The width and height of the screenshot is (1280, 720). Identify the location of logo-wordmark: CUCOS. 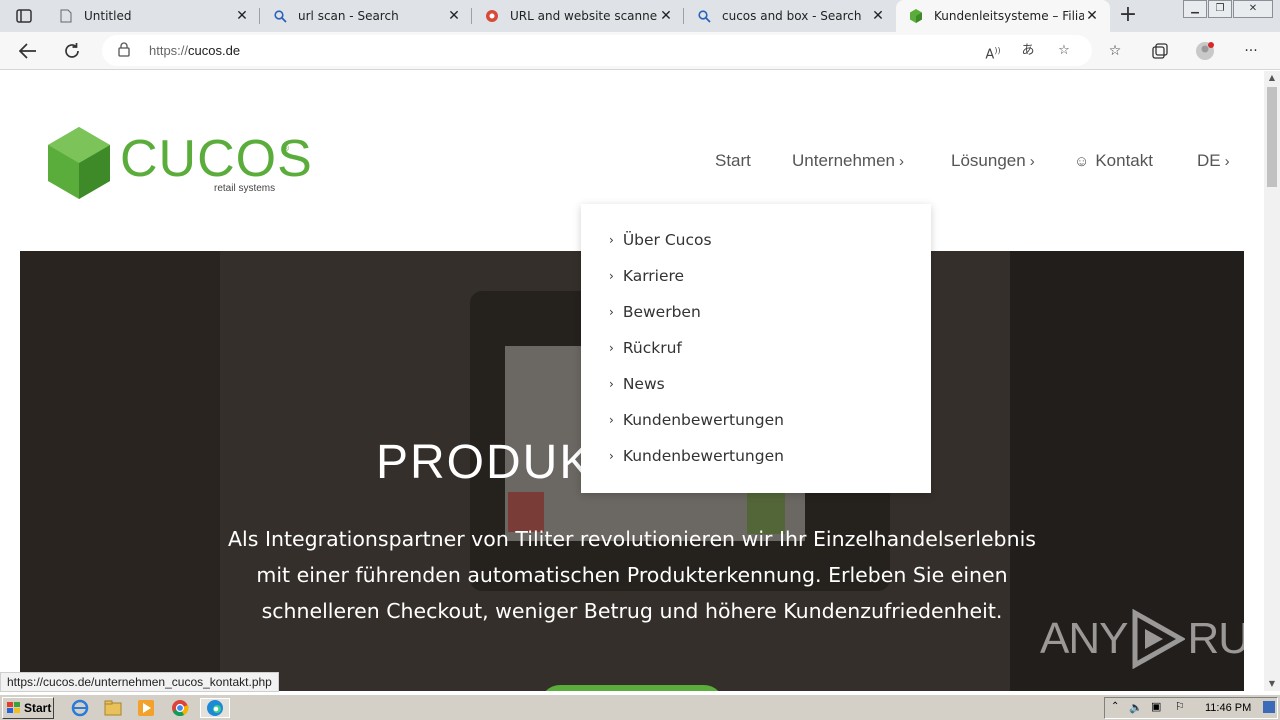
(216, 159).